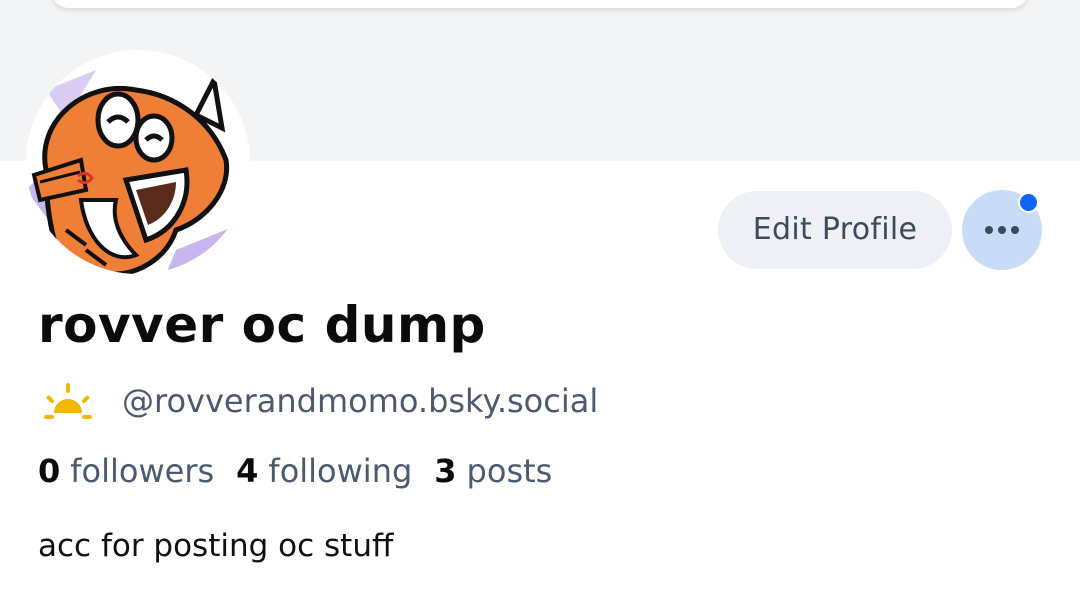 The image size is (1080, 607). Describe the element at coordinates (340, 471) in the screenshot. I see `following-label: following` at that location.